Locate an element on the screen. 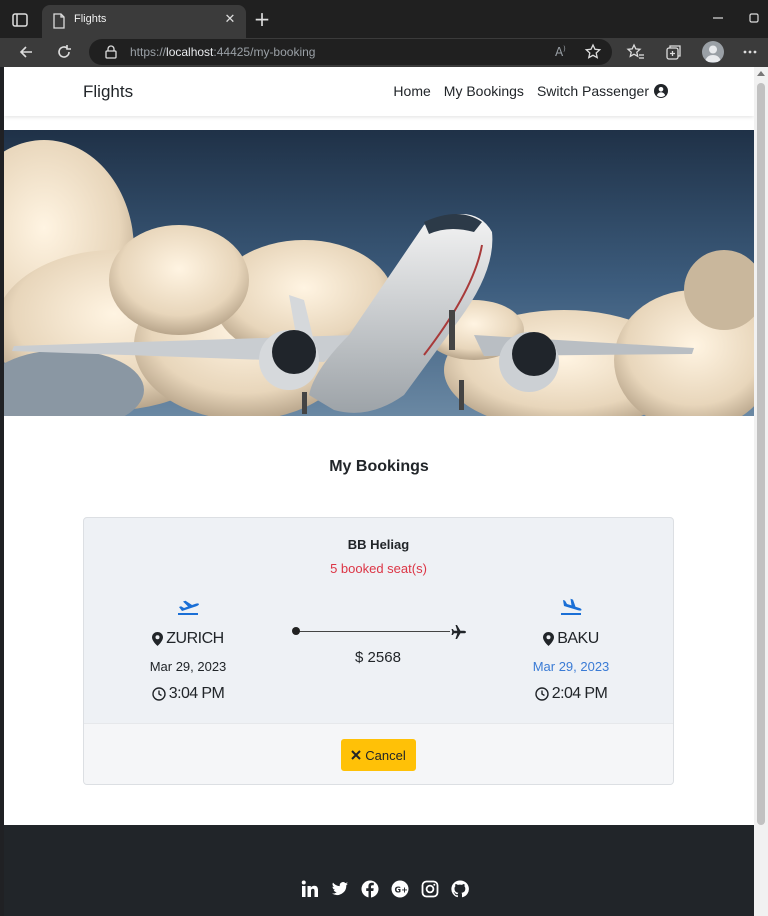 The width and height of the screenshot is (768, 916). instagram-icon is located at coordinates (430, 889).